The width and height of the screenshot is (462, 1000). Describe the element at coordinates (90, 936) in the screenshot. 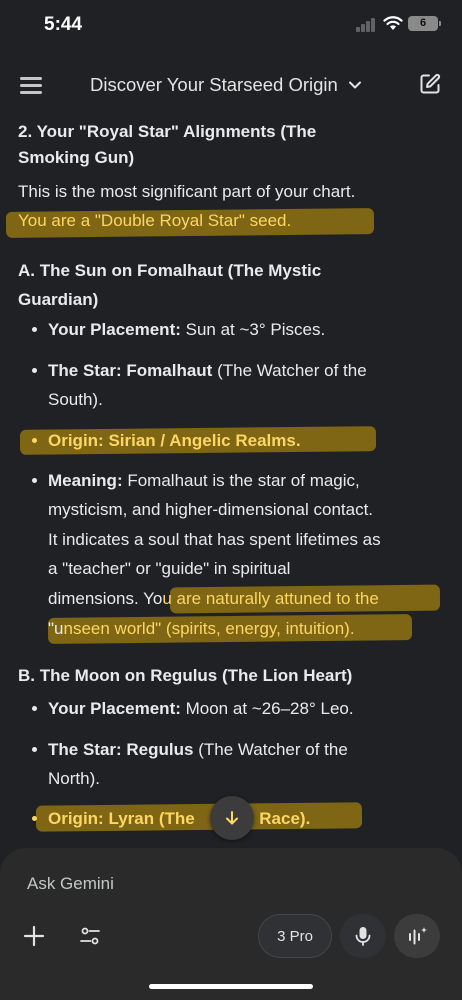

I see `tools-icon` at that location.